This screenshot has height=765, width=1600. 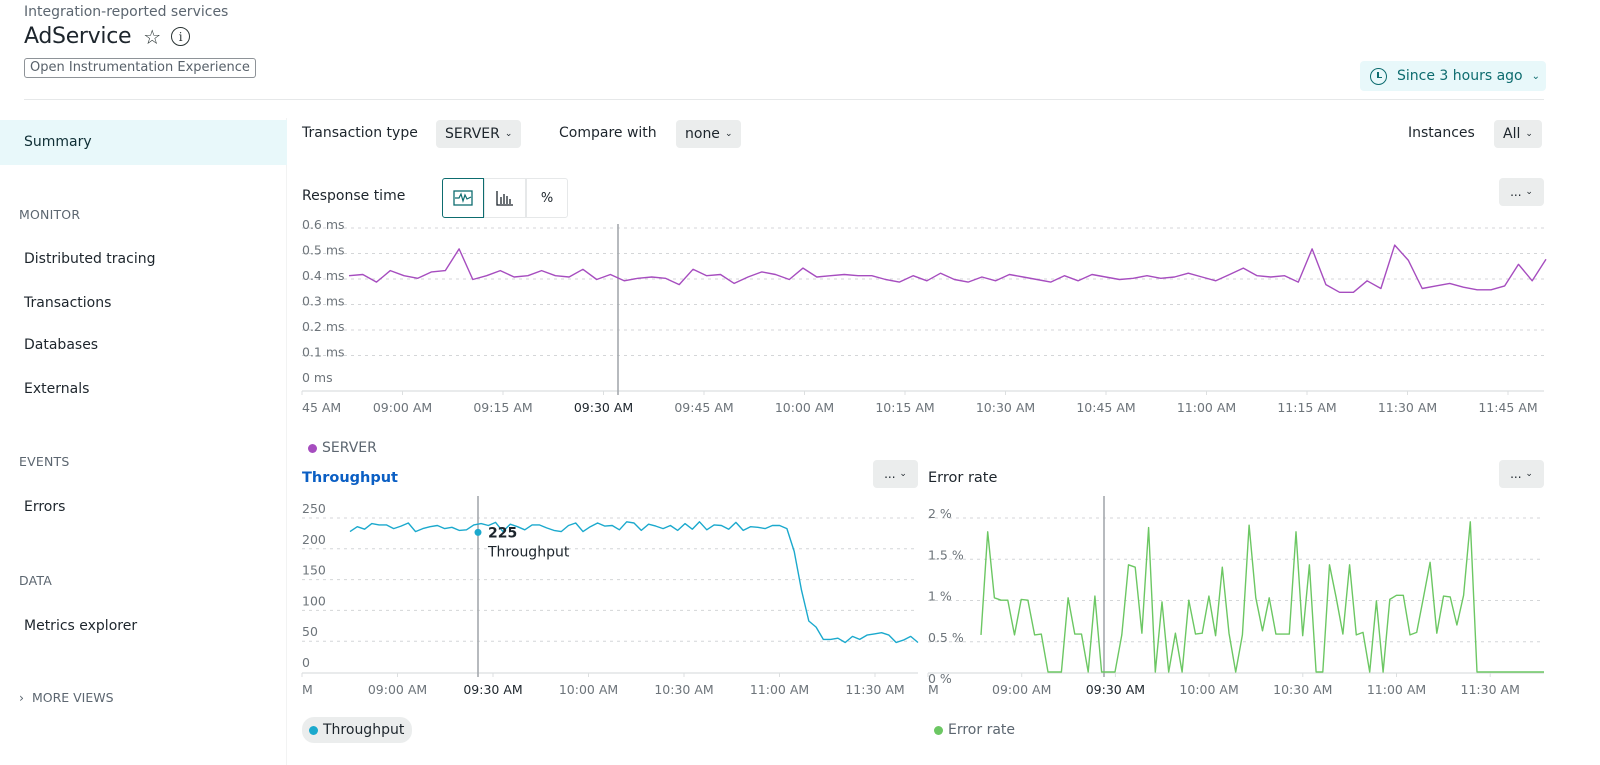 I want to click on y-tick-label: 0.4 ms, so click(x=323, y=275).